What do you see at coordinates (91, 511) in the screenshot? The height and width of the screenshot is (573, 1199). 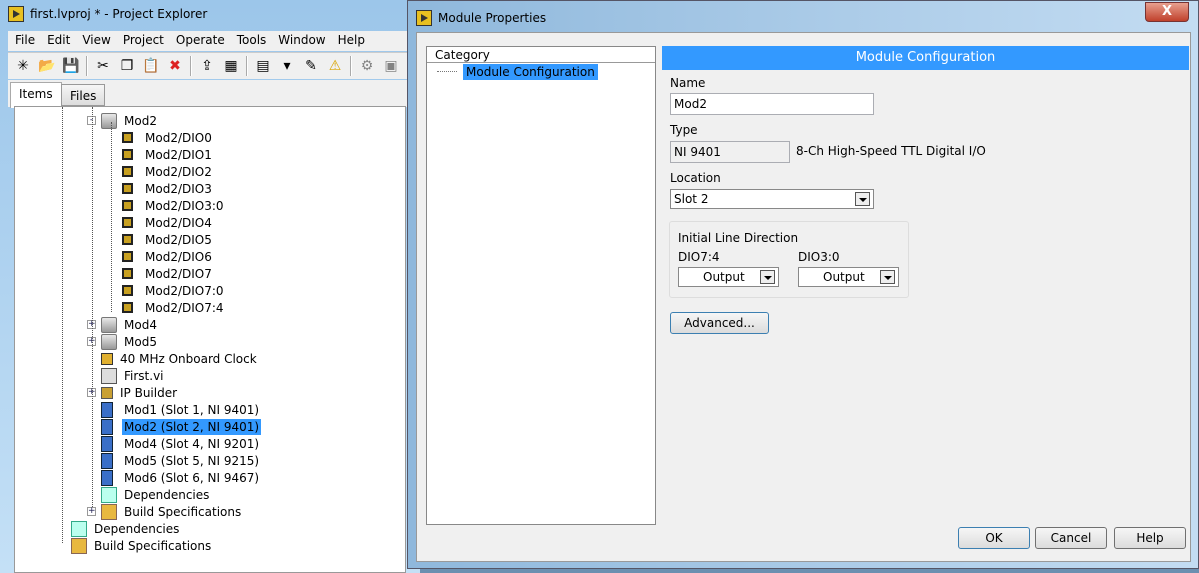 I see `expand-icon: +` at bounding box center [91, 511].